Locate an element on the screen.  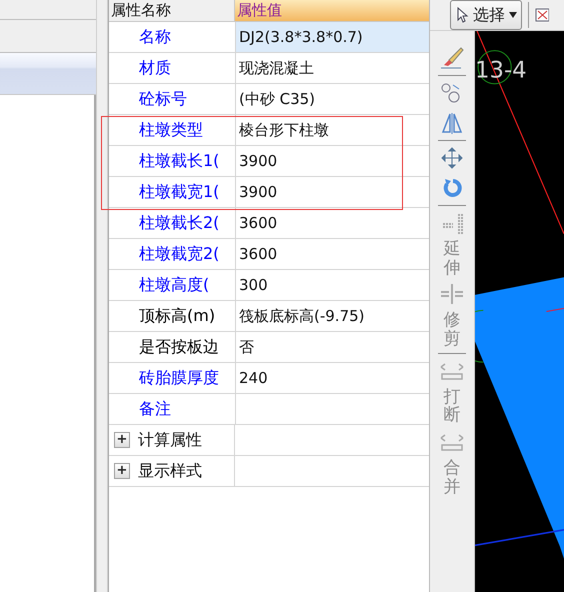
grid-line is located at coordinates (555, 310).